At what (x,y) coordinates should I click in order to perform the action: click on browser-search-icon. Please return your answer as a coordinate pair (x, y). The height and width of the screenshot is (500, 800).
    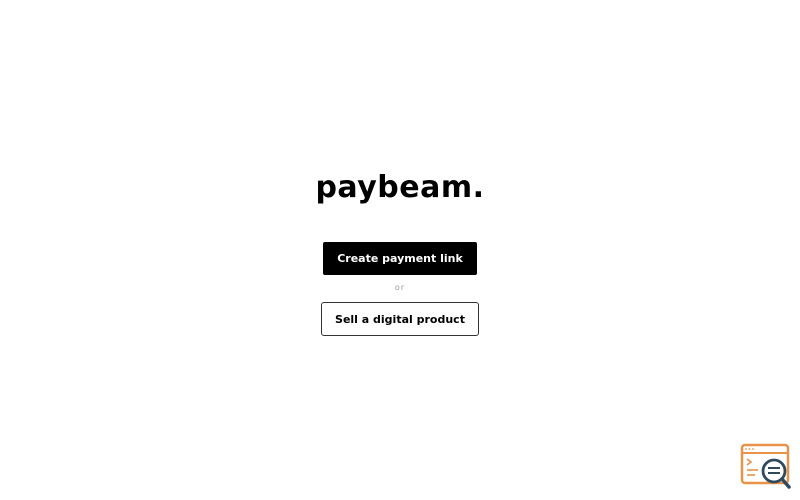
    Looking at the image, I should click on (765, 466).